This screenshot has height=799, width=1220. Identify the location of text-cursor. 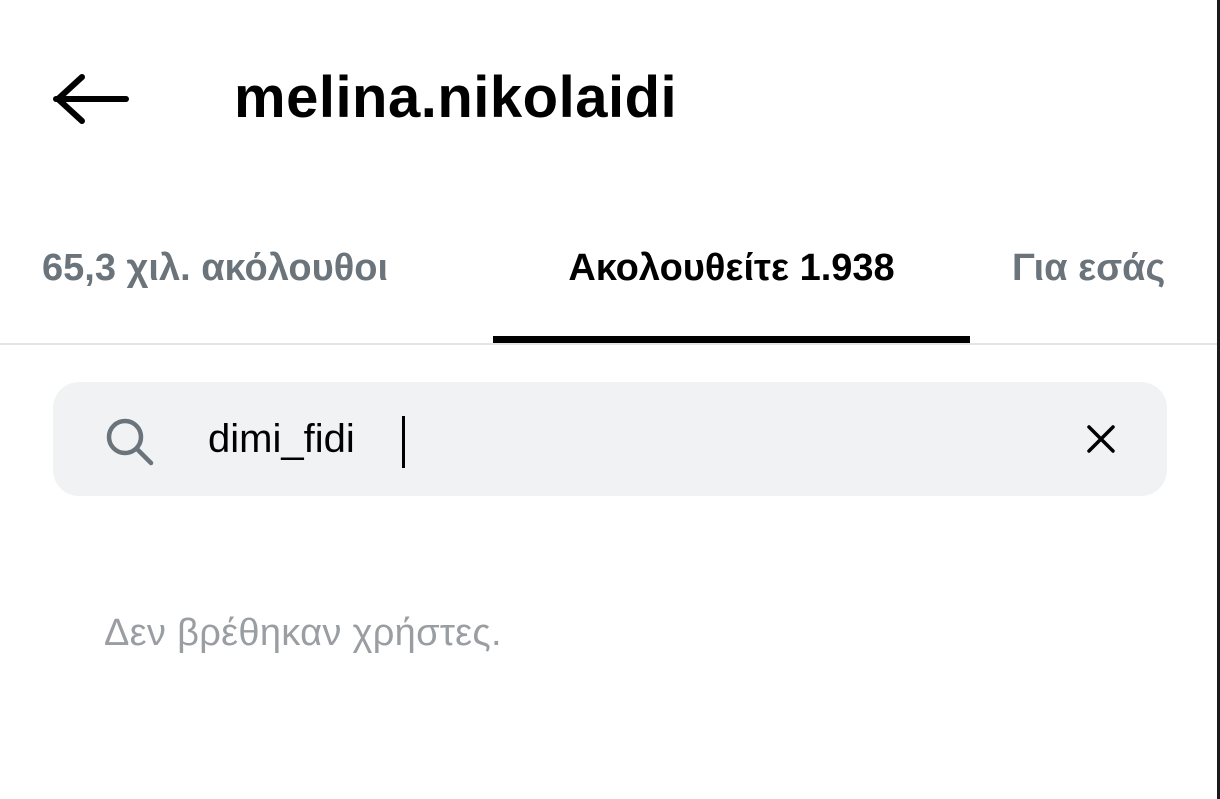
(403, 442).